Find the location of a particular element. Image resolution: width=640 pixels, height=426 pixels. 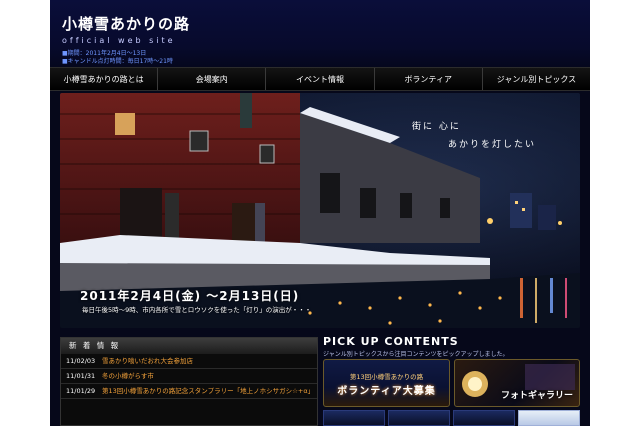

news-date: 11/01/31 is located at coordinates (81, 376).